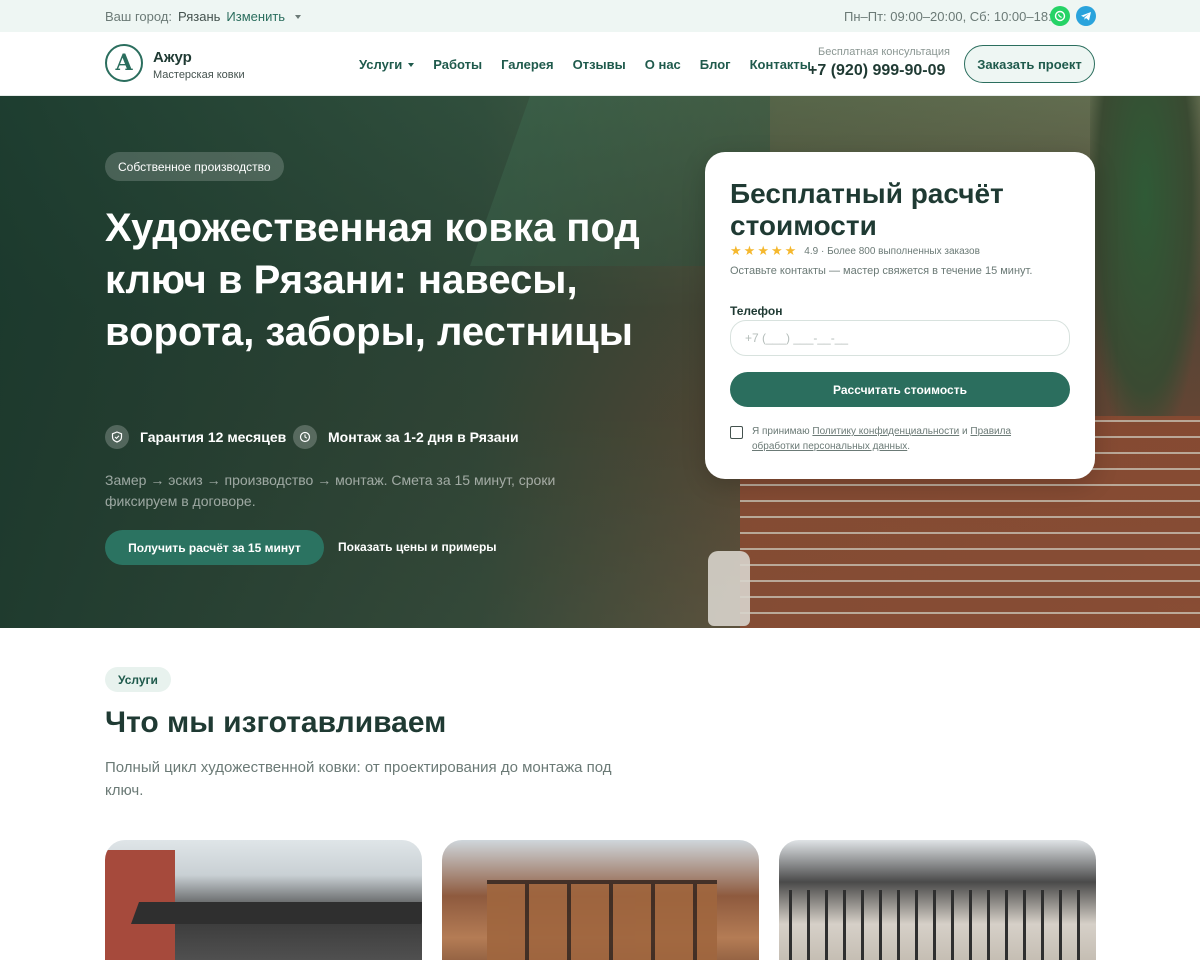 Image resolution: width=1200 pixels, height=960 pixels. Describe the element at coordinates (276, 913) in the screenshot. I see `card-image-canopy` at that location.